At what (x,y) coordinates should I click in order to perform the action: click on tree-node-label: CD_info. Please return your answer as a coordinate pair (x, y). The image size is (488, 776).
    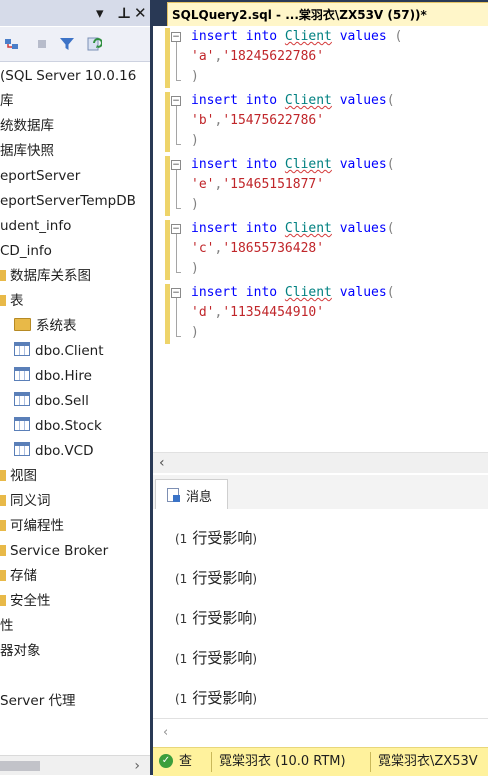
    Looking at the image, I should click on (26, 251).